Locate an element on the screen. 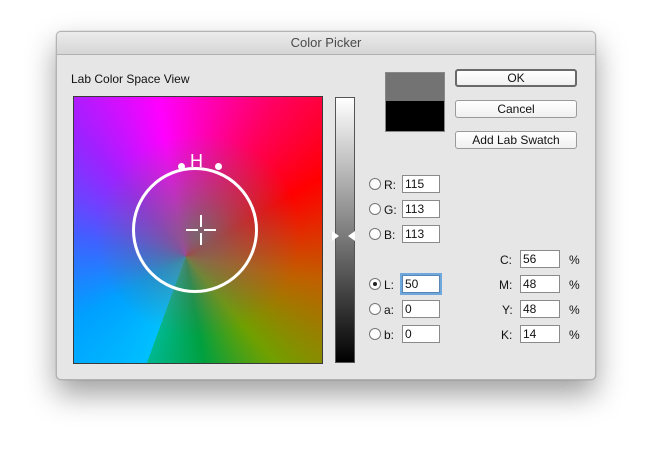  lab-view-title: Lab Color Space View is located at coordinates (130, 79).